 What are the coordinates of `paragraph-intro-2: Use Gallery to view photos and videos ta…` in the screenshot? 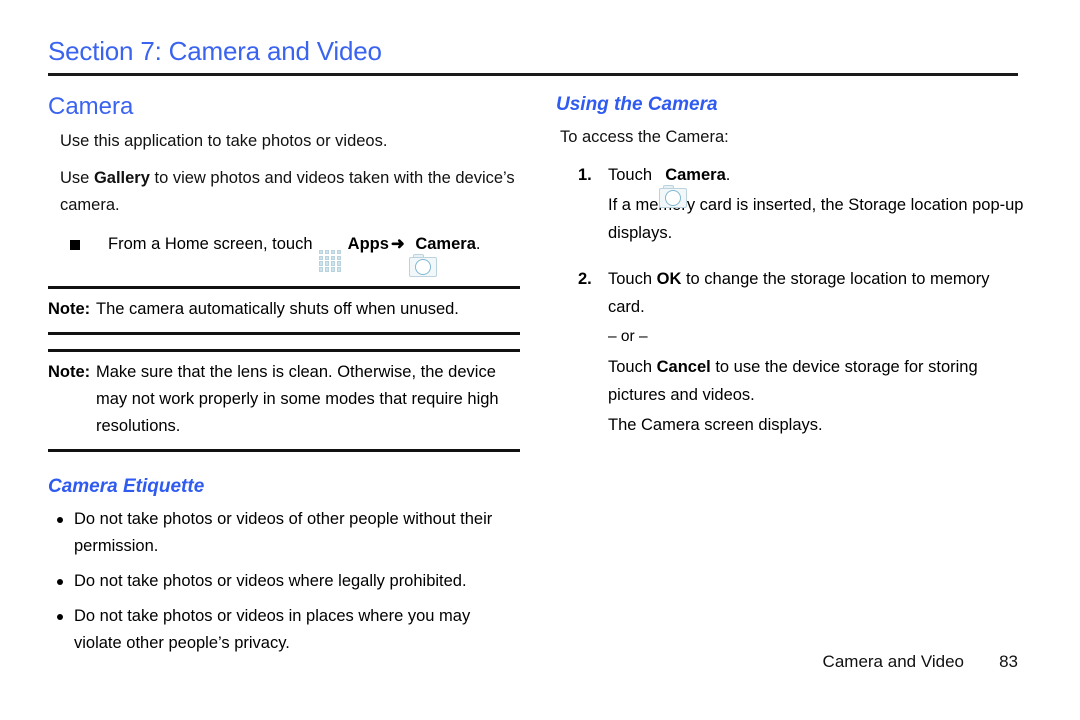 It's located at (290, 192).